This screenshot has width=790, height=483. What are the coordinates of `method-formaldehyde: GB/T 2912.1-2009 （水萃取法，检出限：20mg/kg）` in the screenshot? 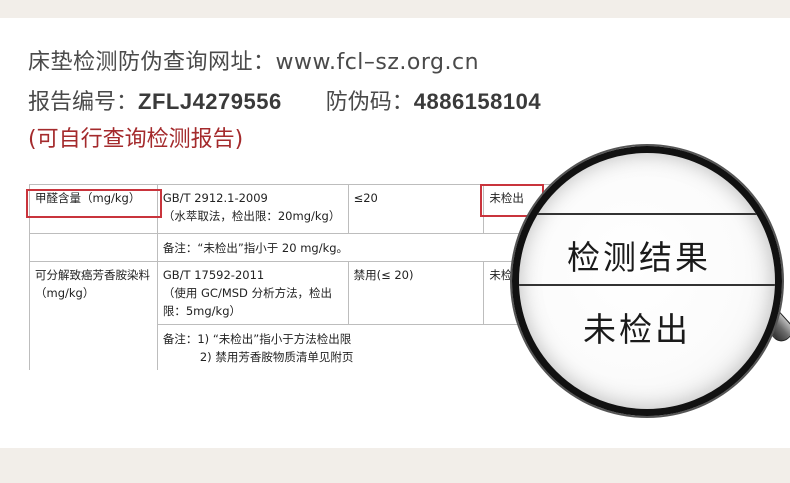 It's located at (252, 209).